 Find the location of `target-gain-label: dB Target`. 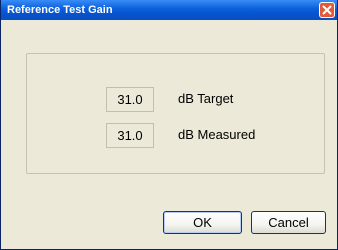

target-gain-label: dB Target is located at coordinates (206, 98).